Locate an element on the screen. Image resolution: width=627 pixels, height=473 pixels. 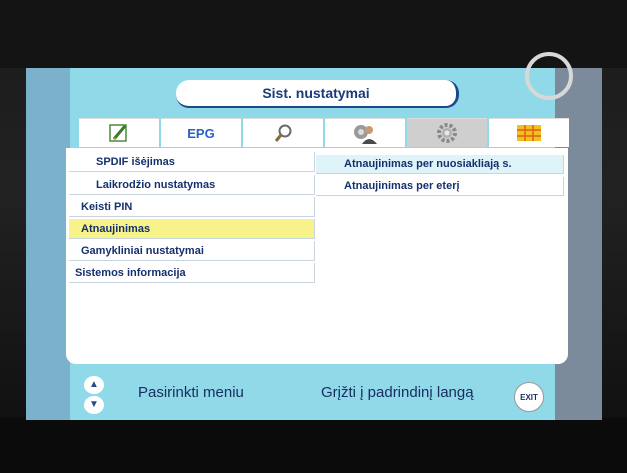
tab-user-settings is located at coordinates (365, 132).